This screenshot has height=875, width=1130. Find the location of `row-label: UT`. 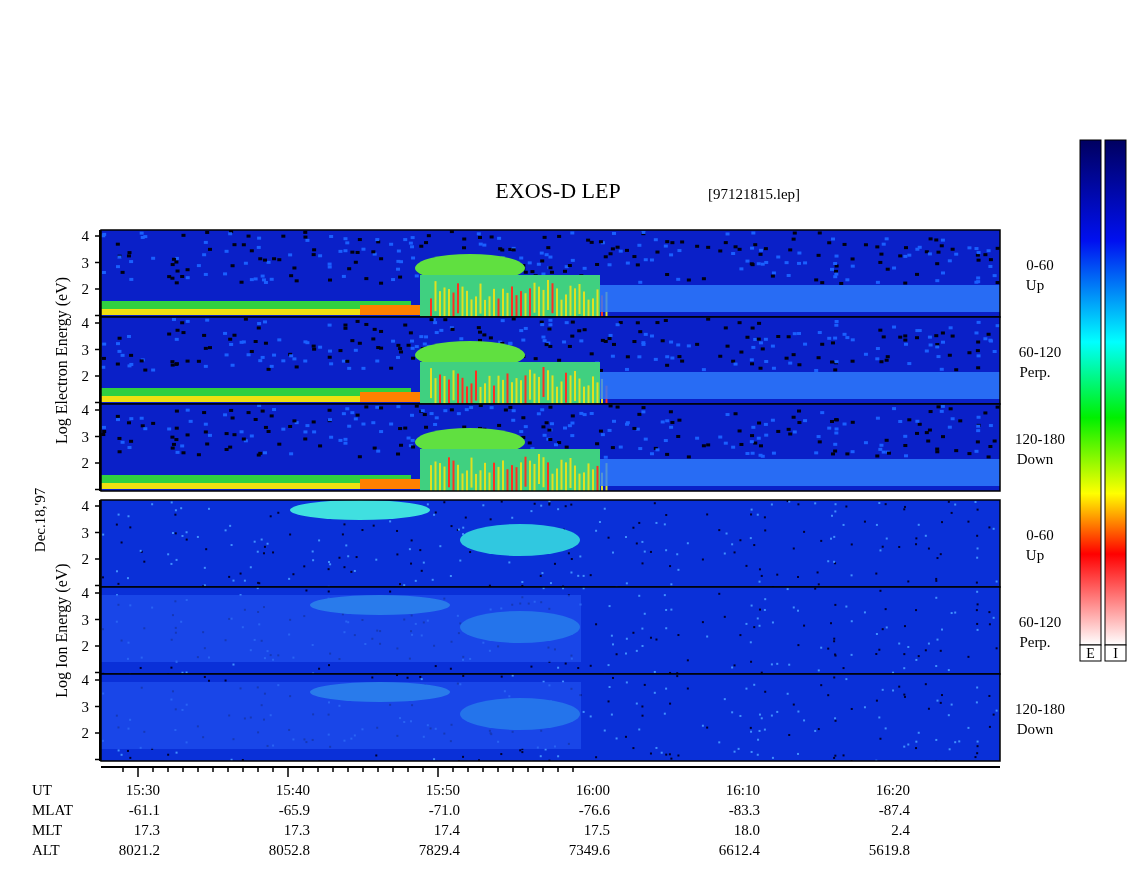

row-label: UT is located at coordinates (42, 790).